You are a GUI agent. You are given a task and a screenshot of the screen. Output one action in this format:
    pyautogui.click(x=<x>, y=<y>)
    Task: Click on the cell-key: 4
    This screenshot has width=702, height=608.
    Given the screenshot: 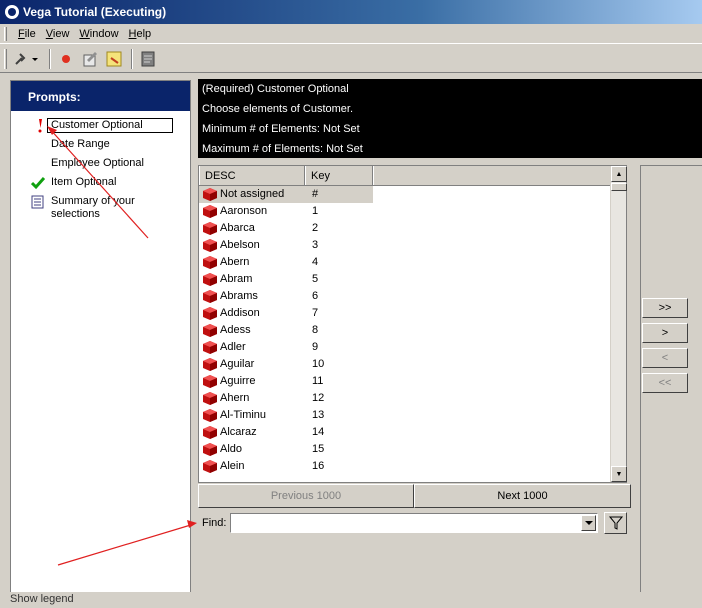 What is the action you would take?
    pyautogui.click(x=315, y=262)
    